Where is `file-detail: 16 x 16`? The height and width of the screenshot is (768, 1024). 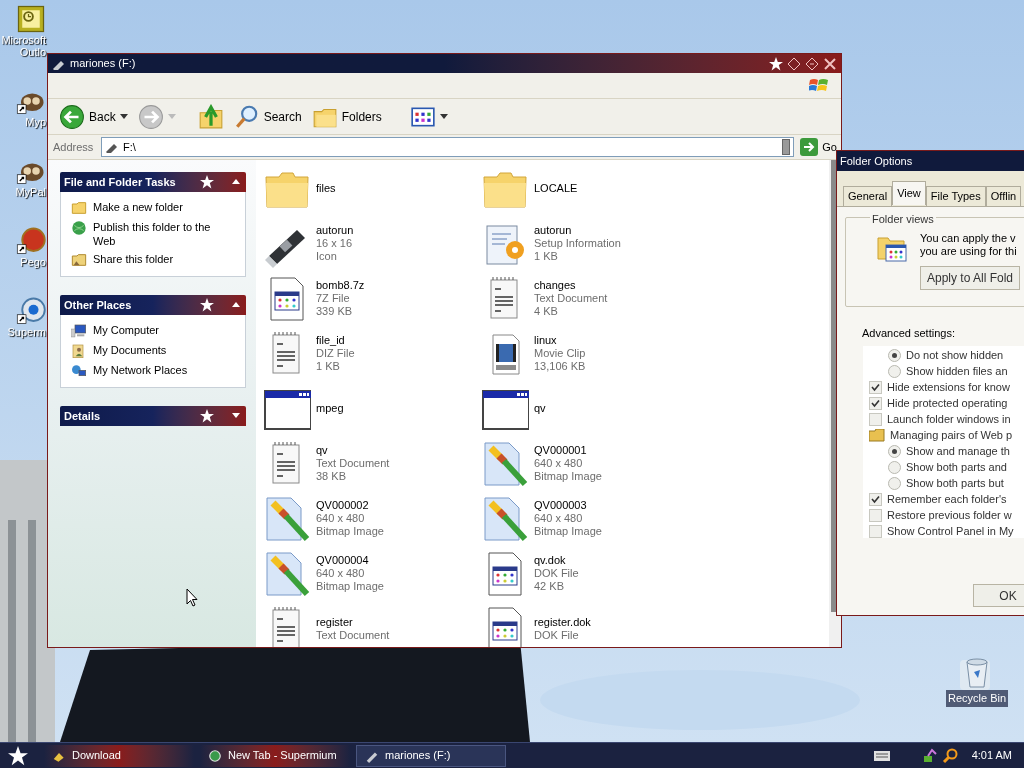
file-detail: 16 x 16 is located at coordinates (335, 243).